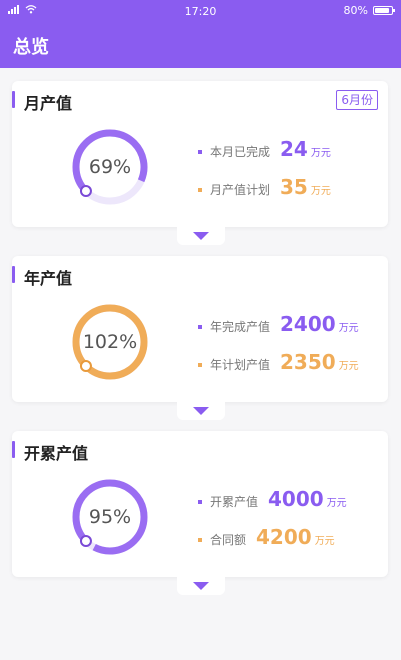 Image resolution: width=401 pixels, height=660 pixels. What do you see at coordinates (240, 190) in the screenshot?
I see `stat-label: 月产值计划` at bounding box center [240, 190].